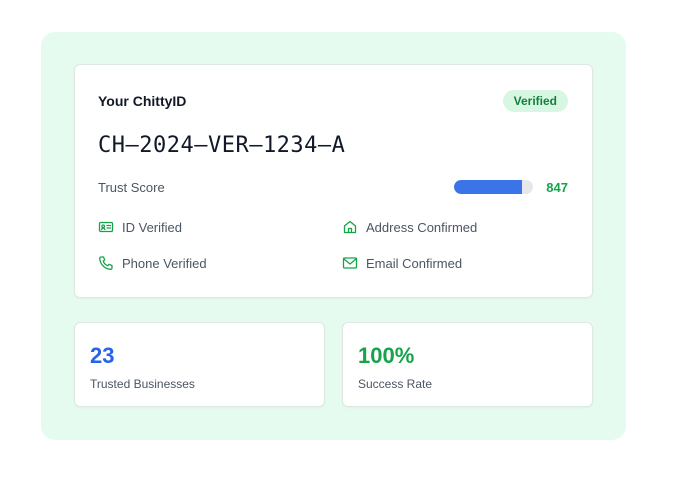 Image resolution: width=673 pixels, height=482 pixels. What do you see at coordinates (106, 263) in the screenshot?
I see `phone-icon` at bounding box center [106, 263].